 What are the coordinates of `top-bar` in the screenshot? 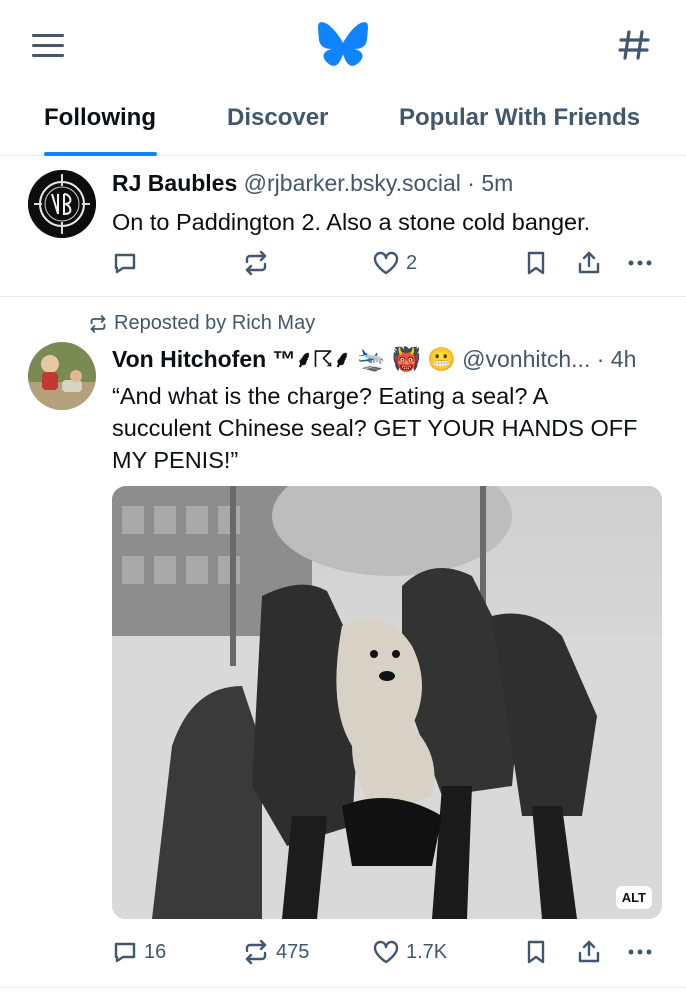 It's located at (343, 46).